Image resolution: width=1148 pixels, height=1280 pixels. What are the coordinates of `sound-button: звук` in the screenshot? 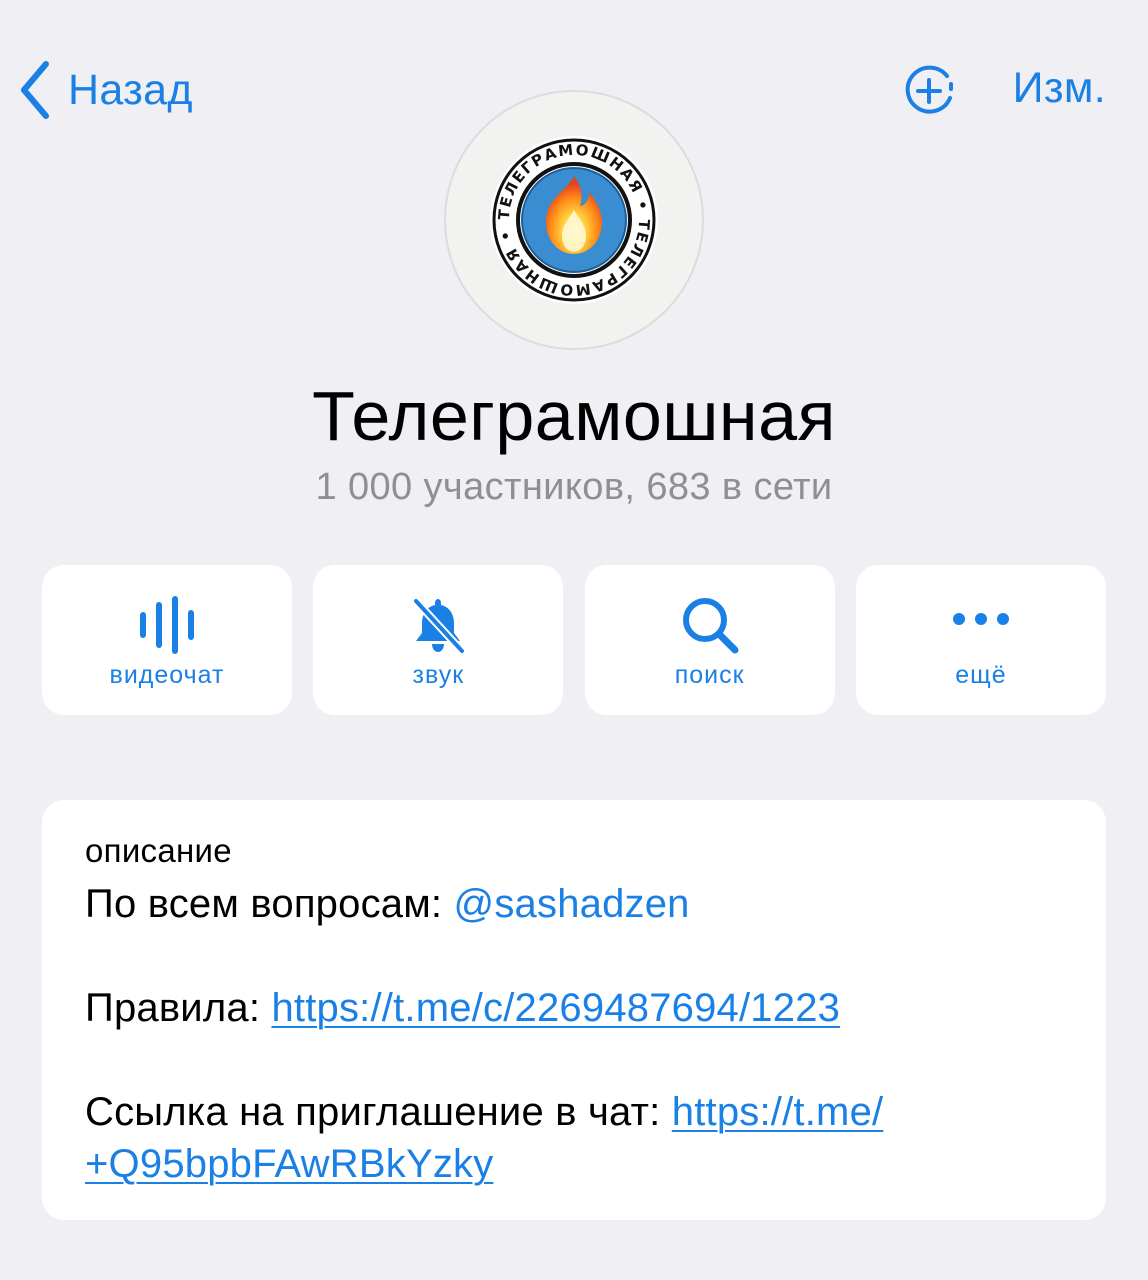 It's located at (438, 640).